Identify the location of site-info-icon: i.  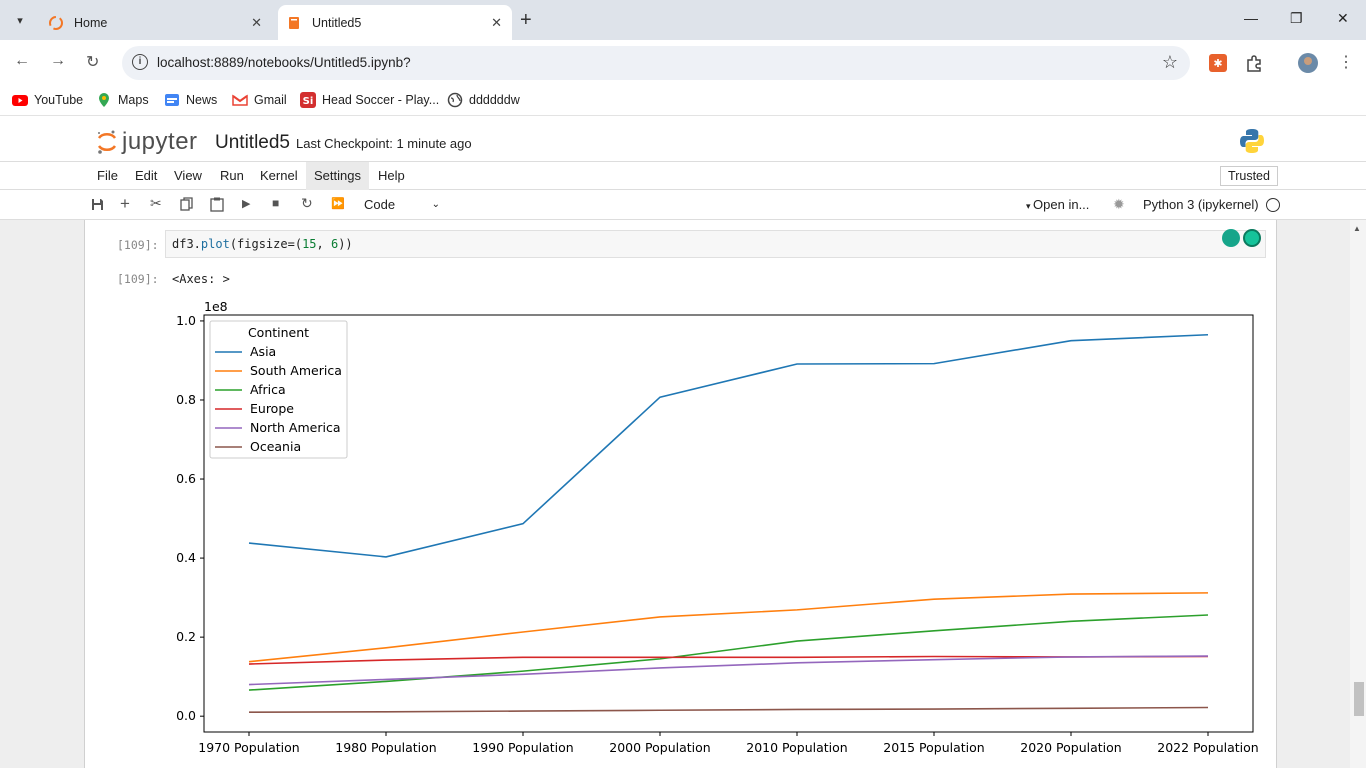
(140, 62).